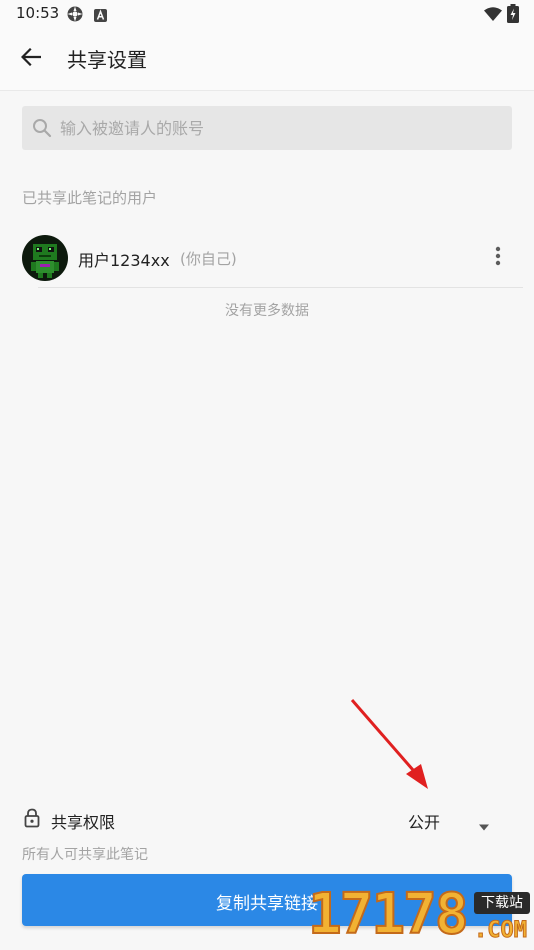  What do you see at coordinates (424, 822) in the screenshot?
I see `share-permission-value: 公开` at bounding box center [424, 822].